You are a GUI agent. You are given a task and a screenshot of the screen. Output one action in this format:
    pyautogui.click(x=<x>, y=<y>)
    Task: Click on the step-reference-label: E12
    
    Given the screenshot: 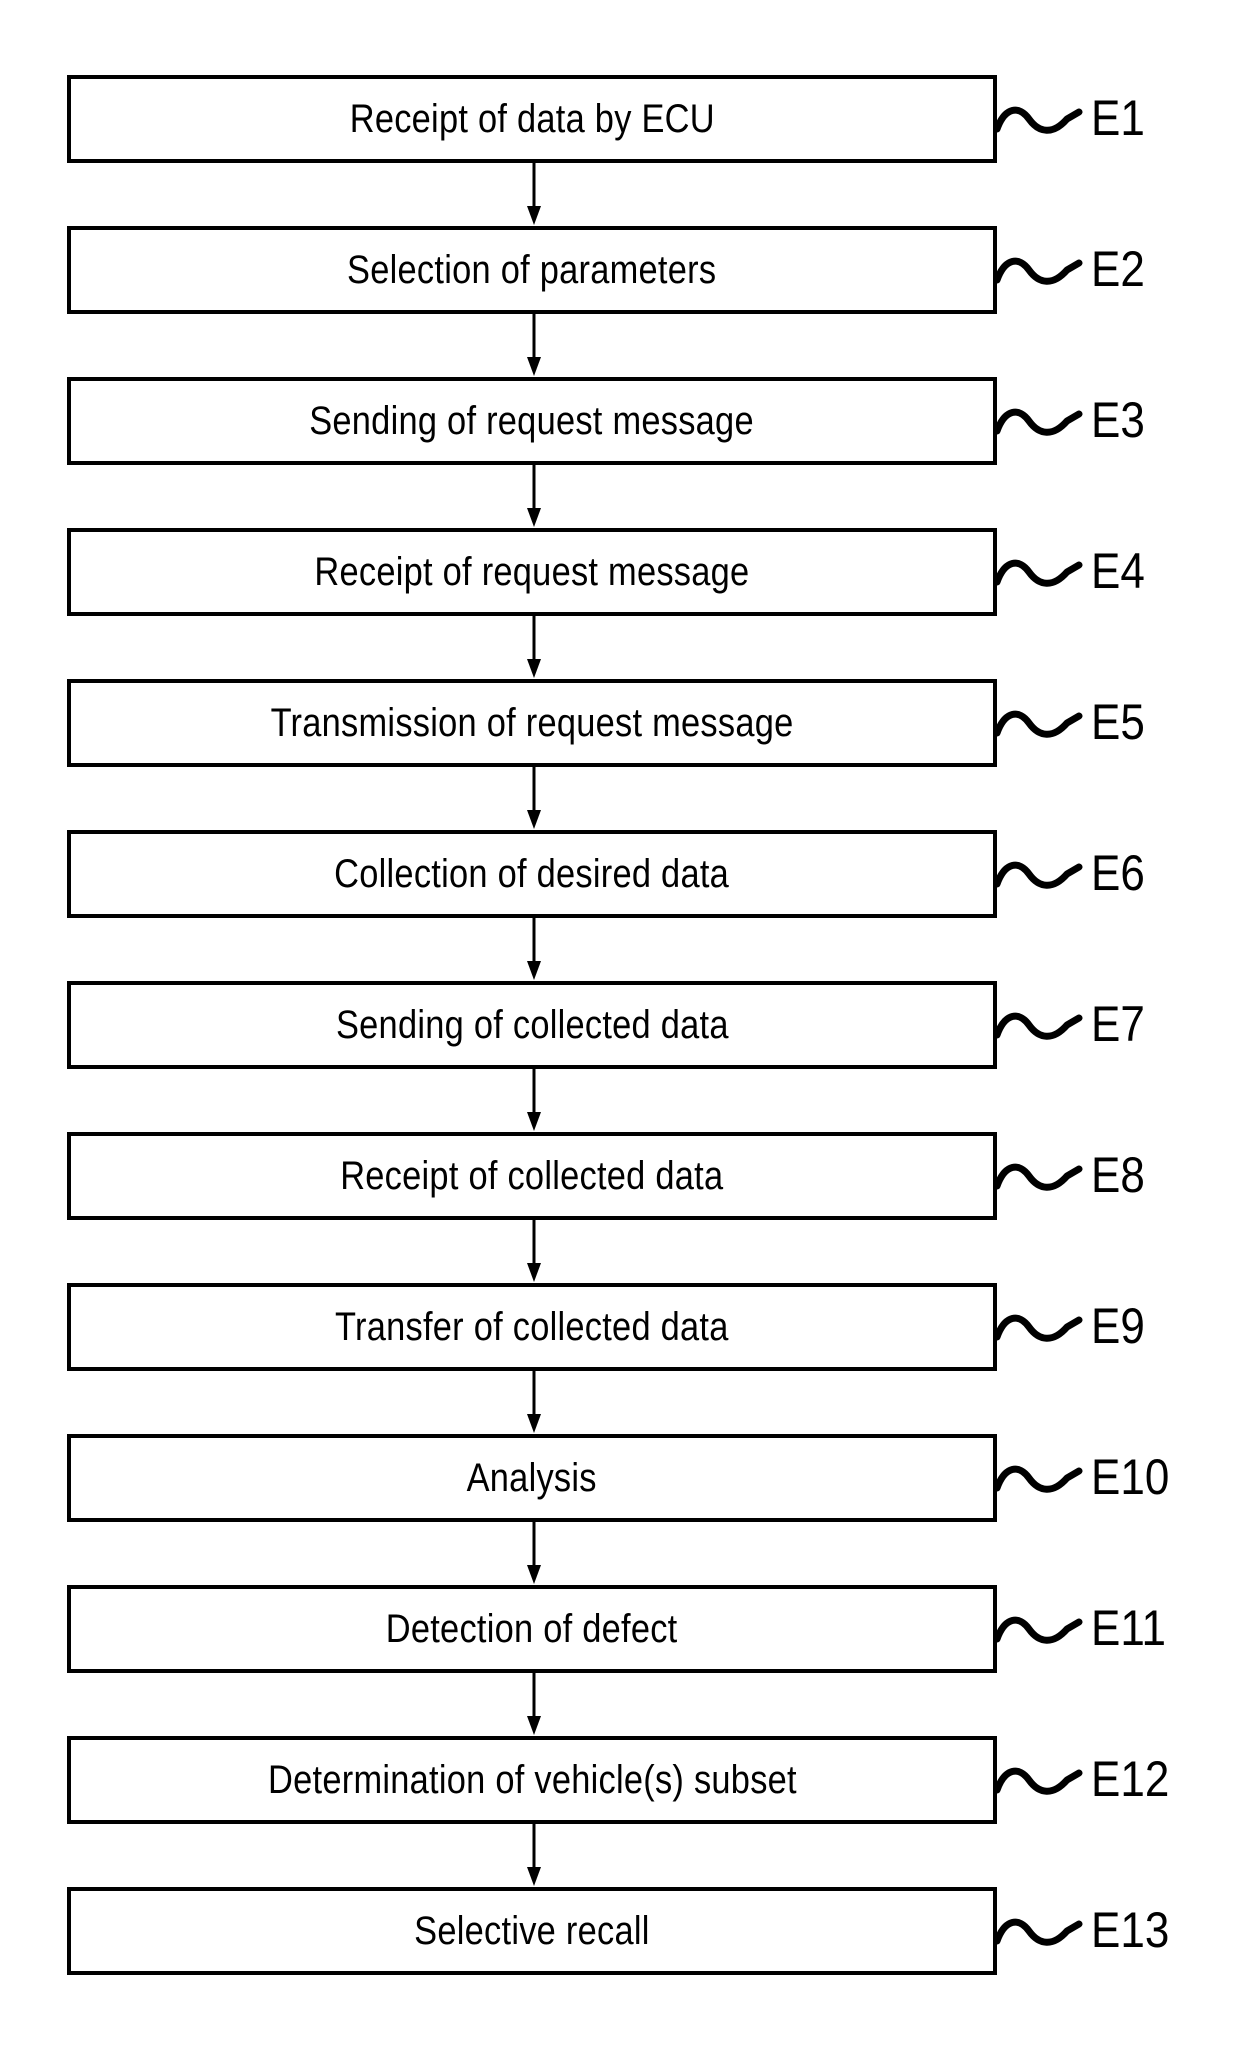 What is the action you would take?
    pyautogui.click(x=1130, y=1779)
    